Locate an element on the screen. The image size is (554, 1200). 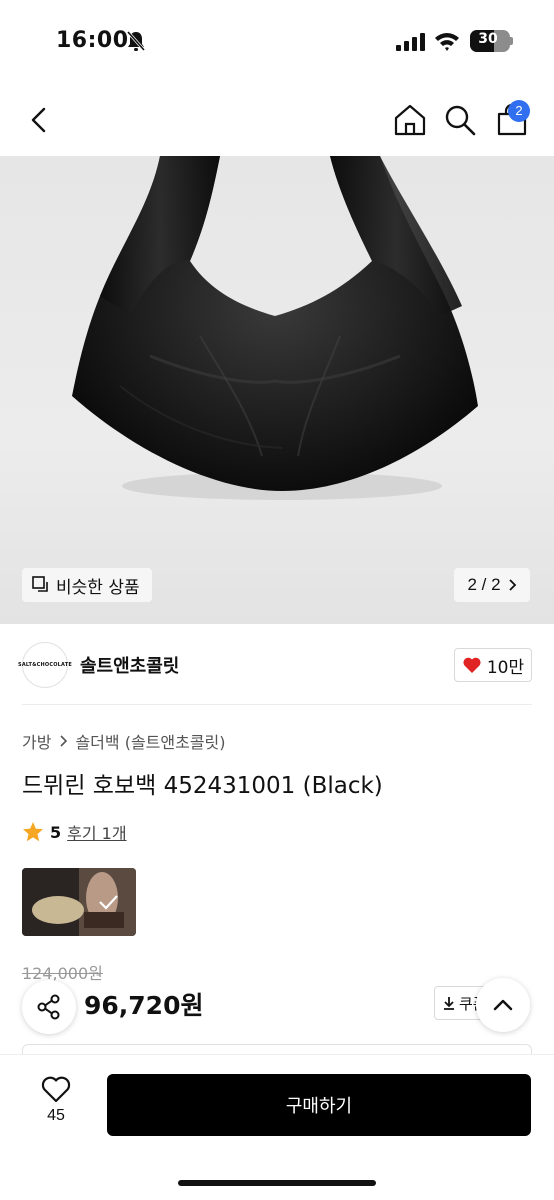
brand-name: 솔트앤초콜릿 is located at coordinates (129, 665).